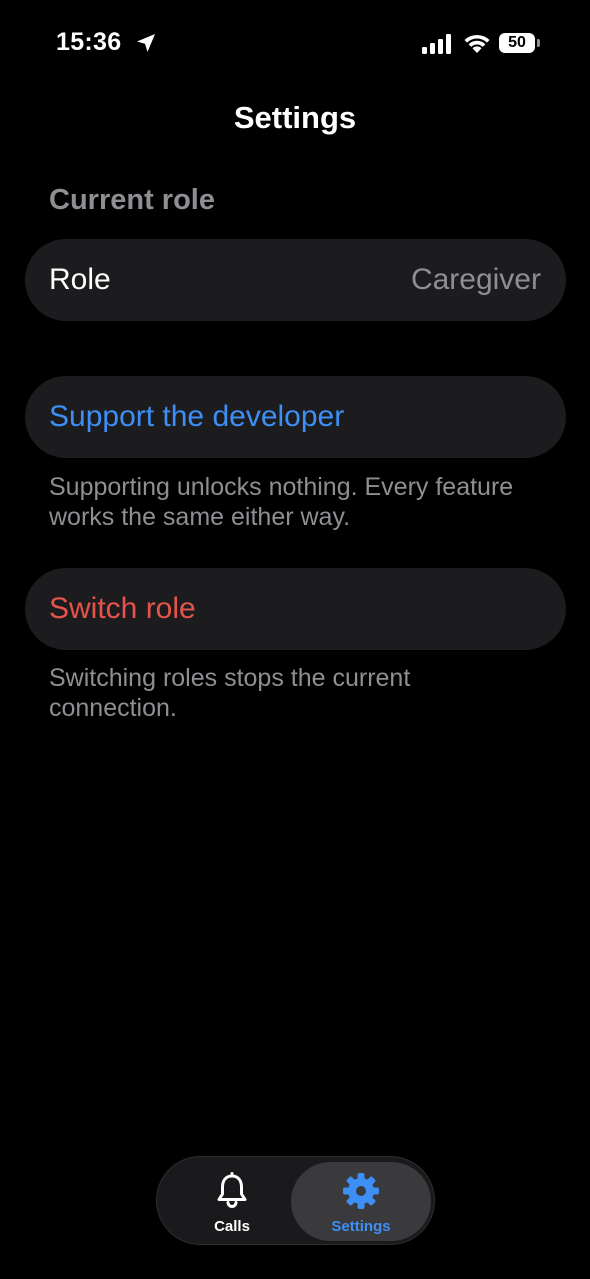 This screenshot has height=1279, width=590. I want to click on role-row-label: Role, so click(80, 279).